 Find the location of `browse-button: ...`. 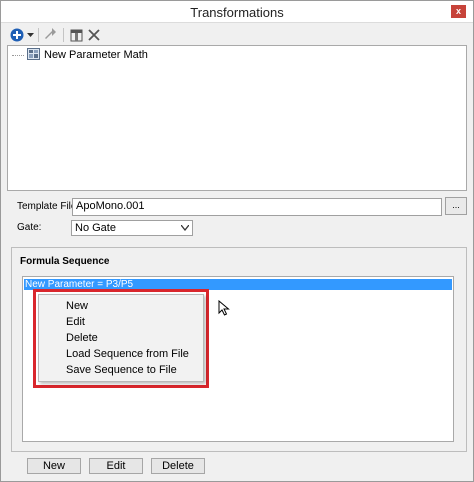

browse-button: ... is located at coordinates (456, 206).